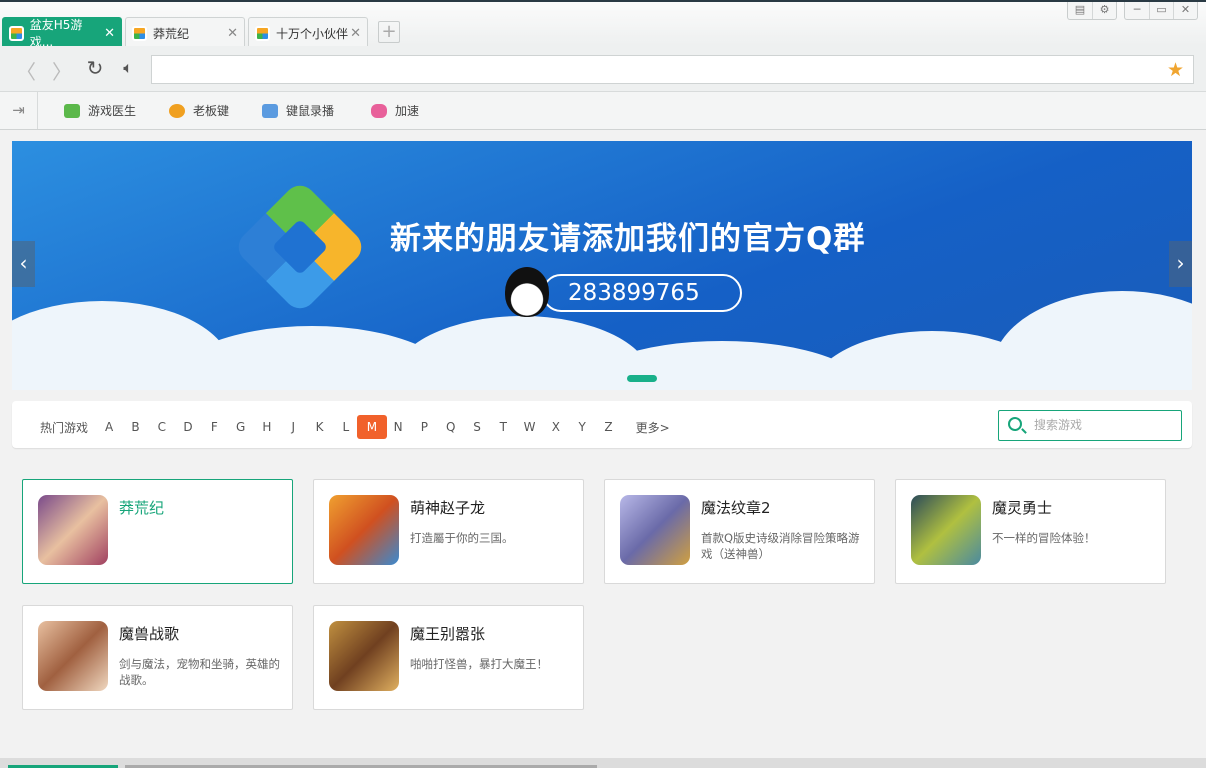  What do you see at coordinates (653, 427) in the screenshot?
I see `filter-more-link: 更多>` at bounding box center [653, 427].